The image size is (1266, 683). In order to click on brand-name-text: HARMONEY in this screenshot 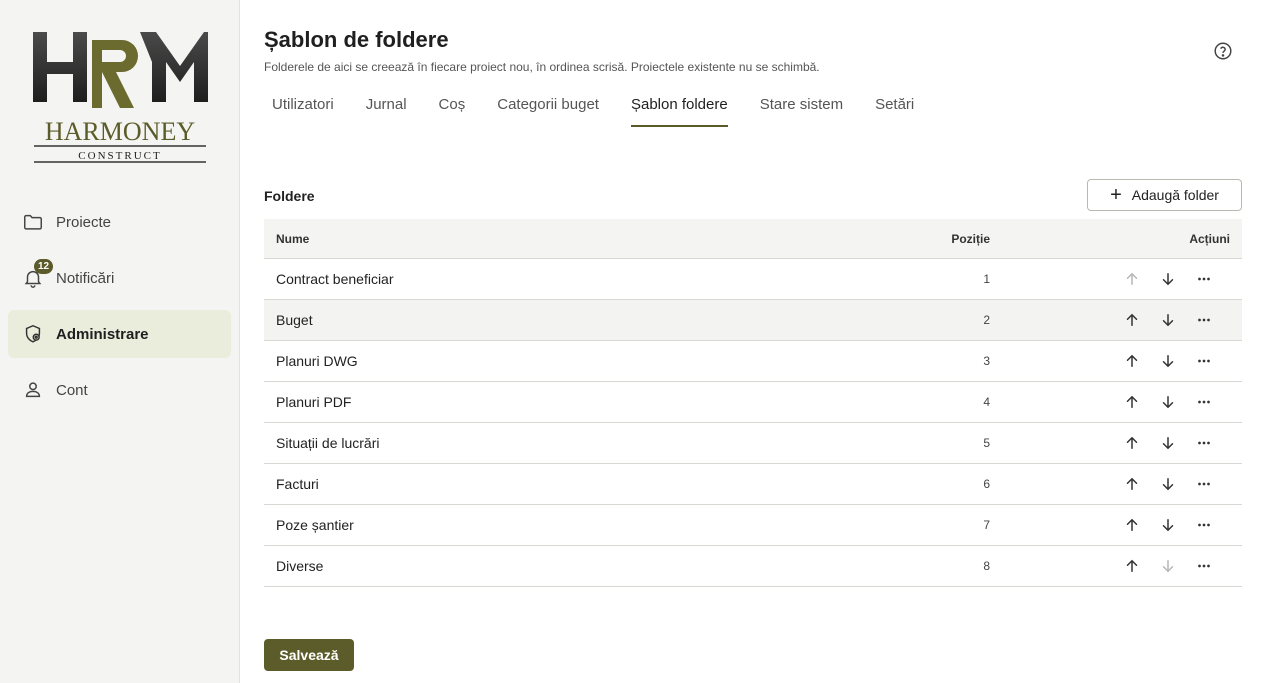, I will do `click(120, 131)`.